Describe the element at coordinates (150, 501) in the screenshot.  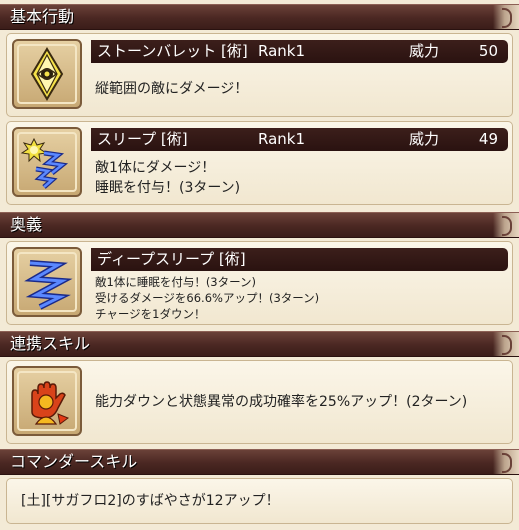
I see `commander-skill-description: [土][サガフロ2]のすばやさが12アップ！` at that location.